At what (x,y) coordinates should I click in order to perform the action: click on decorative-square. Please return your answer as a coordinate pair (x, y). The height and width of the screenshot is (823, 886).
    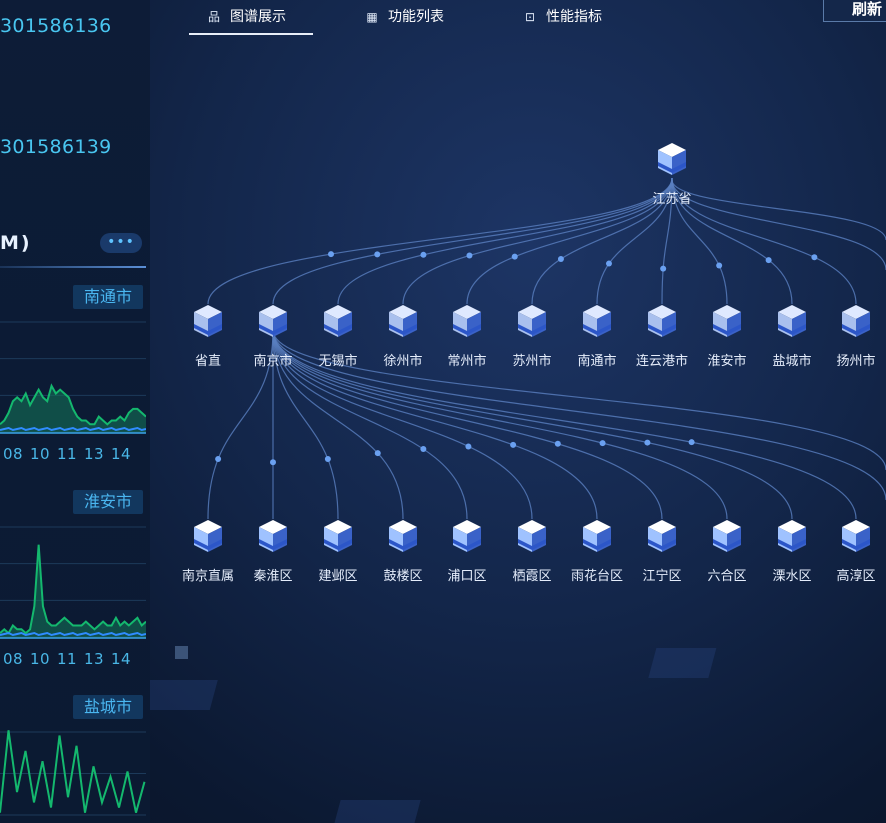
    Looking at the image, I should click on (181, 652).